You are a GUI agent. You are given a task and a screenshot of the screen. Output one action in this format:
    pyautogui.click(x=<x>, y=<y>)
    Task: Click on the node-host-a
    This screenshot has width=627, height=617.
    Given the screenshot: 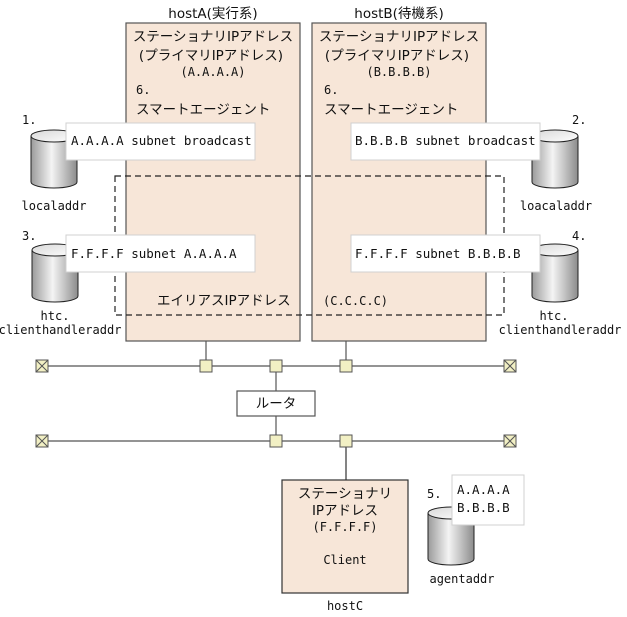 What is the action you would take?
    pyautogui.click(x=206, y=366)
    